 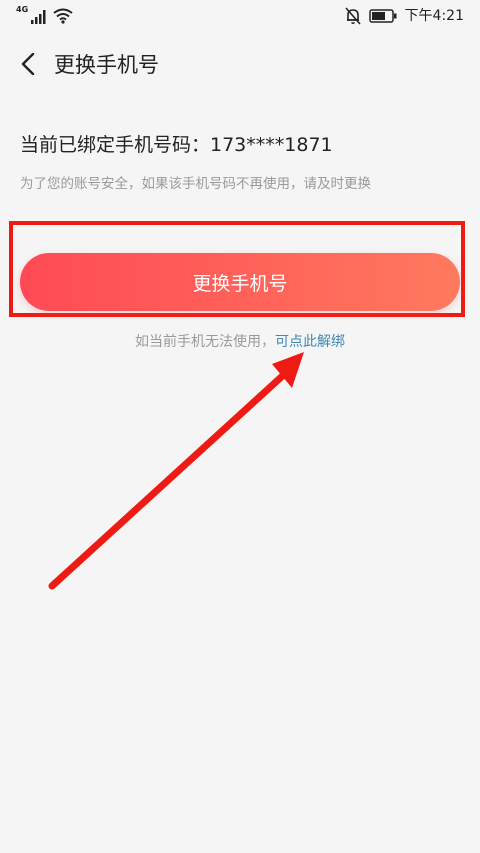 I want to click on annotation-arrow, so click(x=176, y=471).